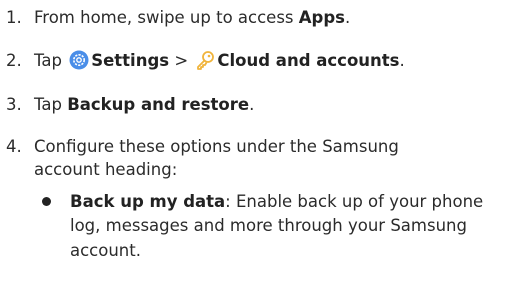 This screenshot has width=518, height=290. What do you see at coordinates (130, 60) in the screenshot?
I see `settings-label: Settings` at bounding box center [130, 60].